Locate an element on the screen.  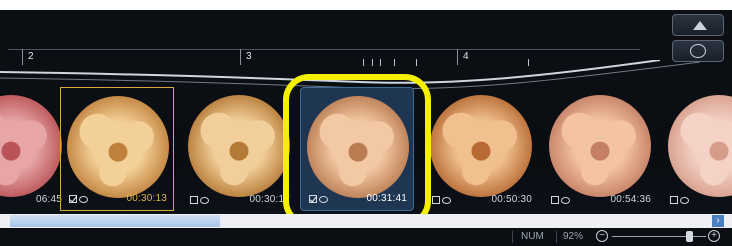
thumbnail-time: 00:30:17 is located at coordinates (269, 199).